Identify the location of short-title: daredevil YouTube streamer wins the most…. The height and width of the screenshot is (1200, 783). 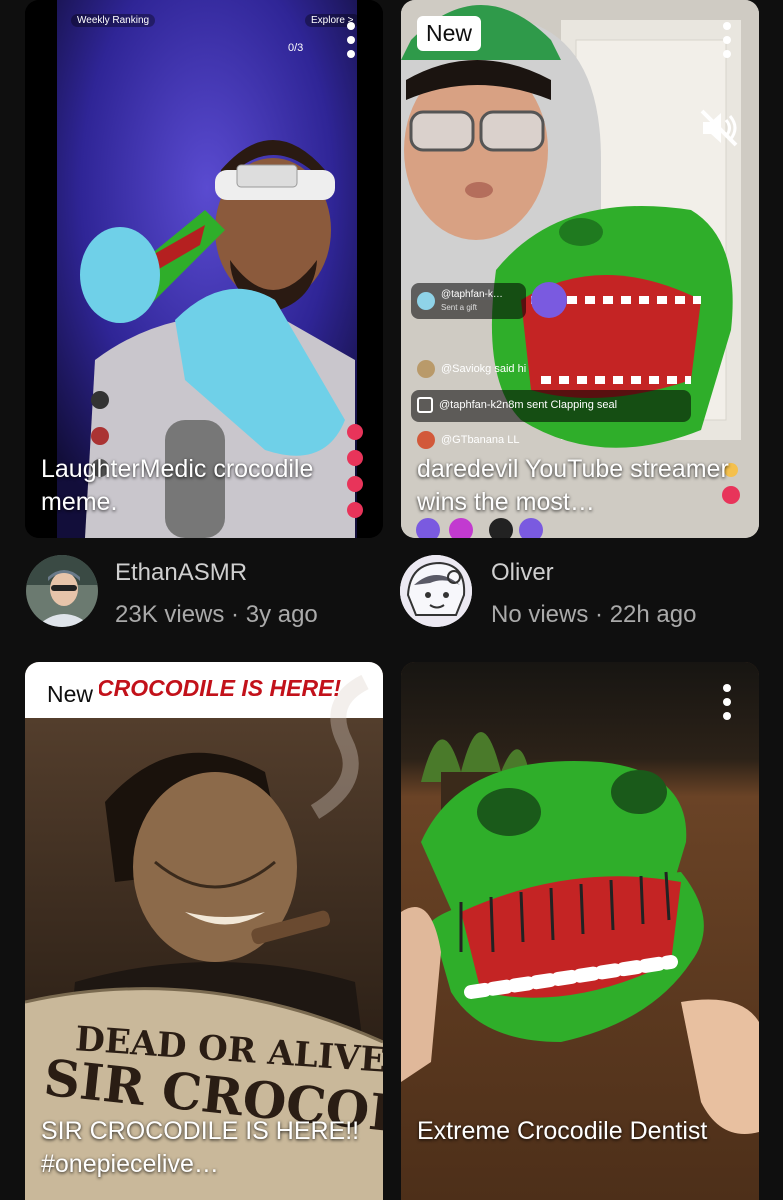
(573, 485).